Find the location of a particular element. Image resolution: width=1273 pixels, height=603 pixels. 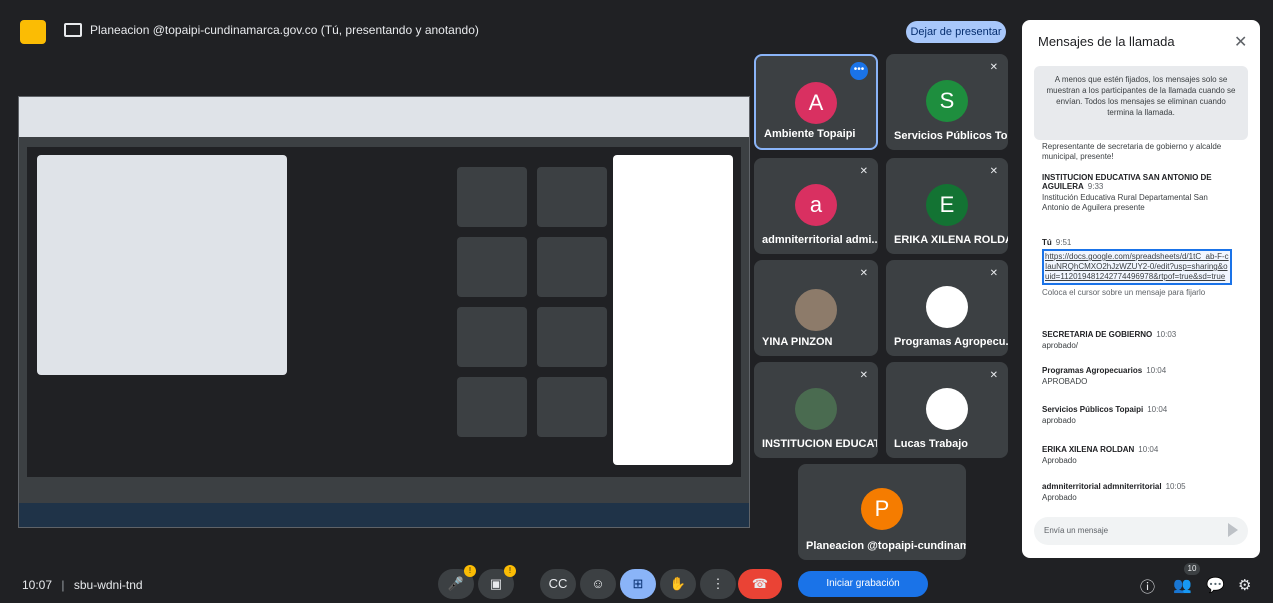

clock-time: 10:07 is located at coordinates (37, 585).